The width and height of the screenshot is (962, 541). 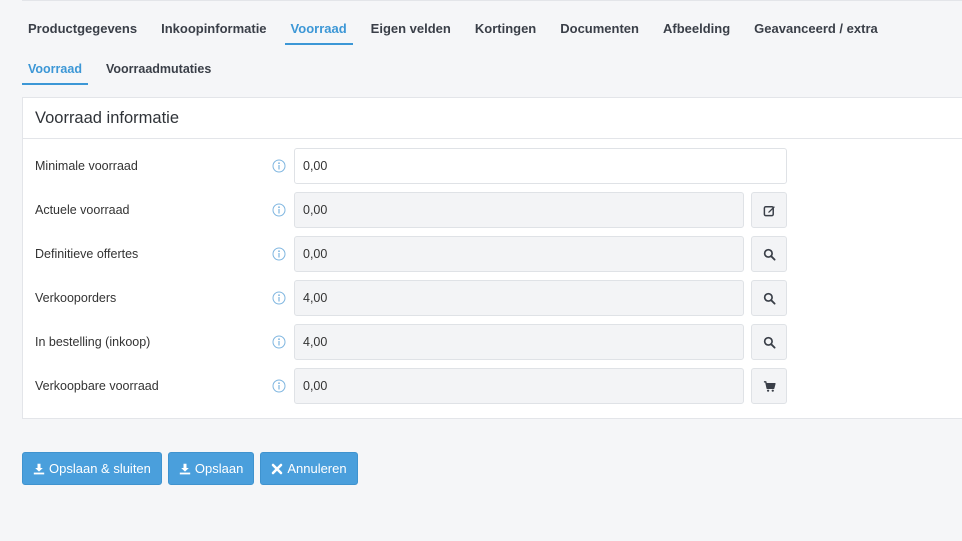 I want to click on row-verkoopbare-voorraad: Verkoopbare voorraad 0,00, so click(x=492, y=390).